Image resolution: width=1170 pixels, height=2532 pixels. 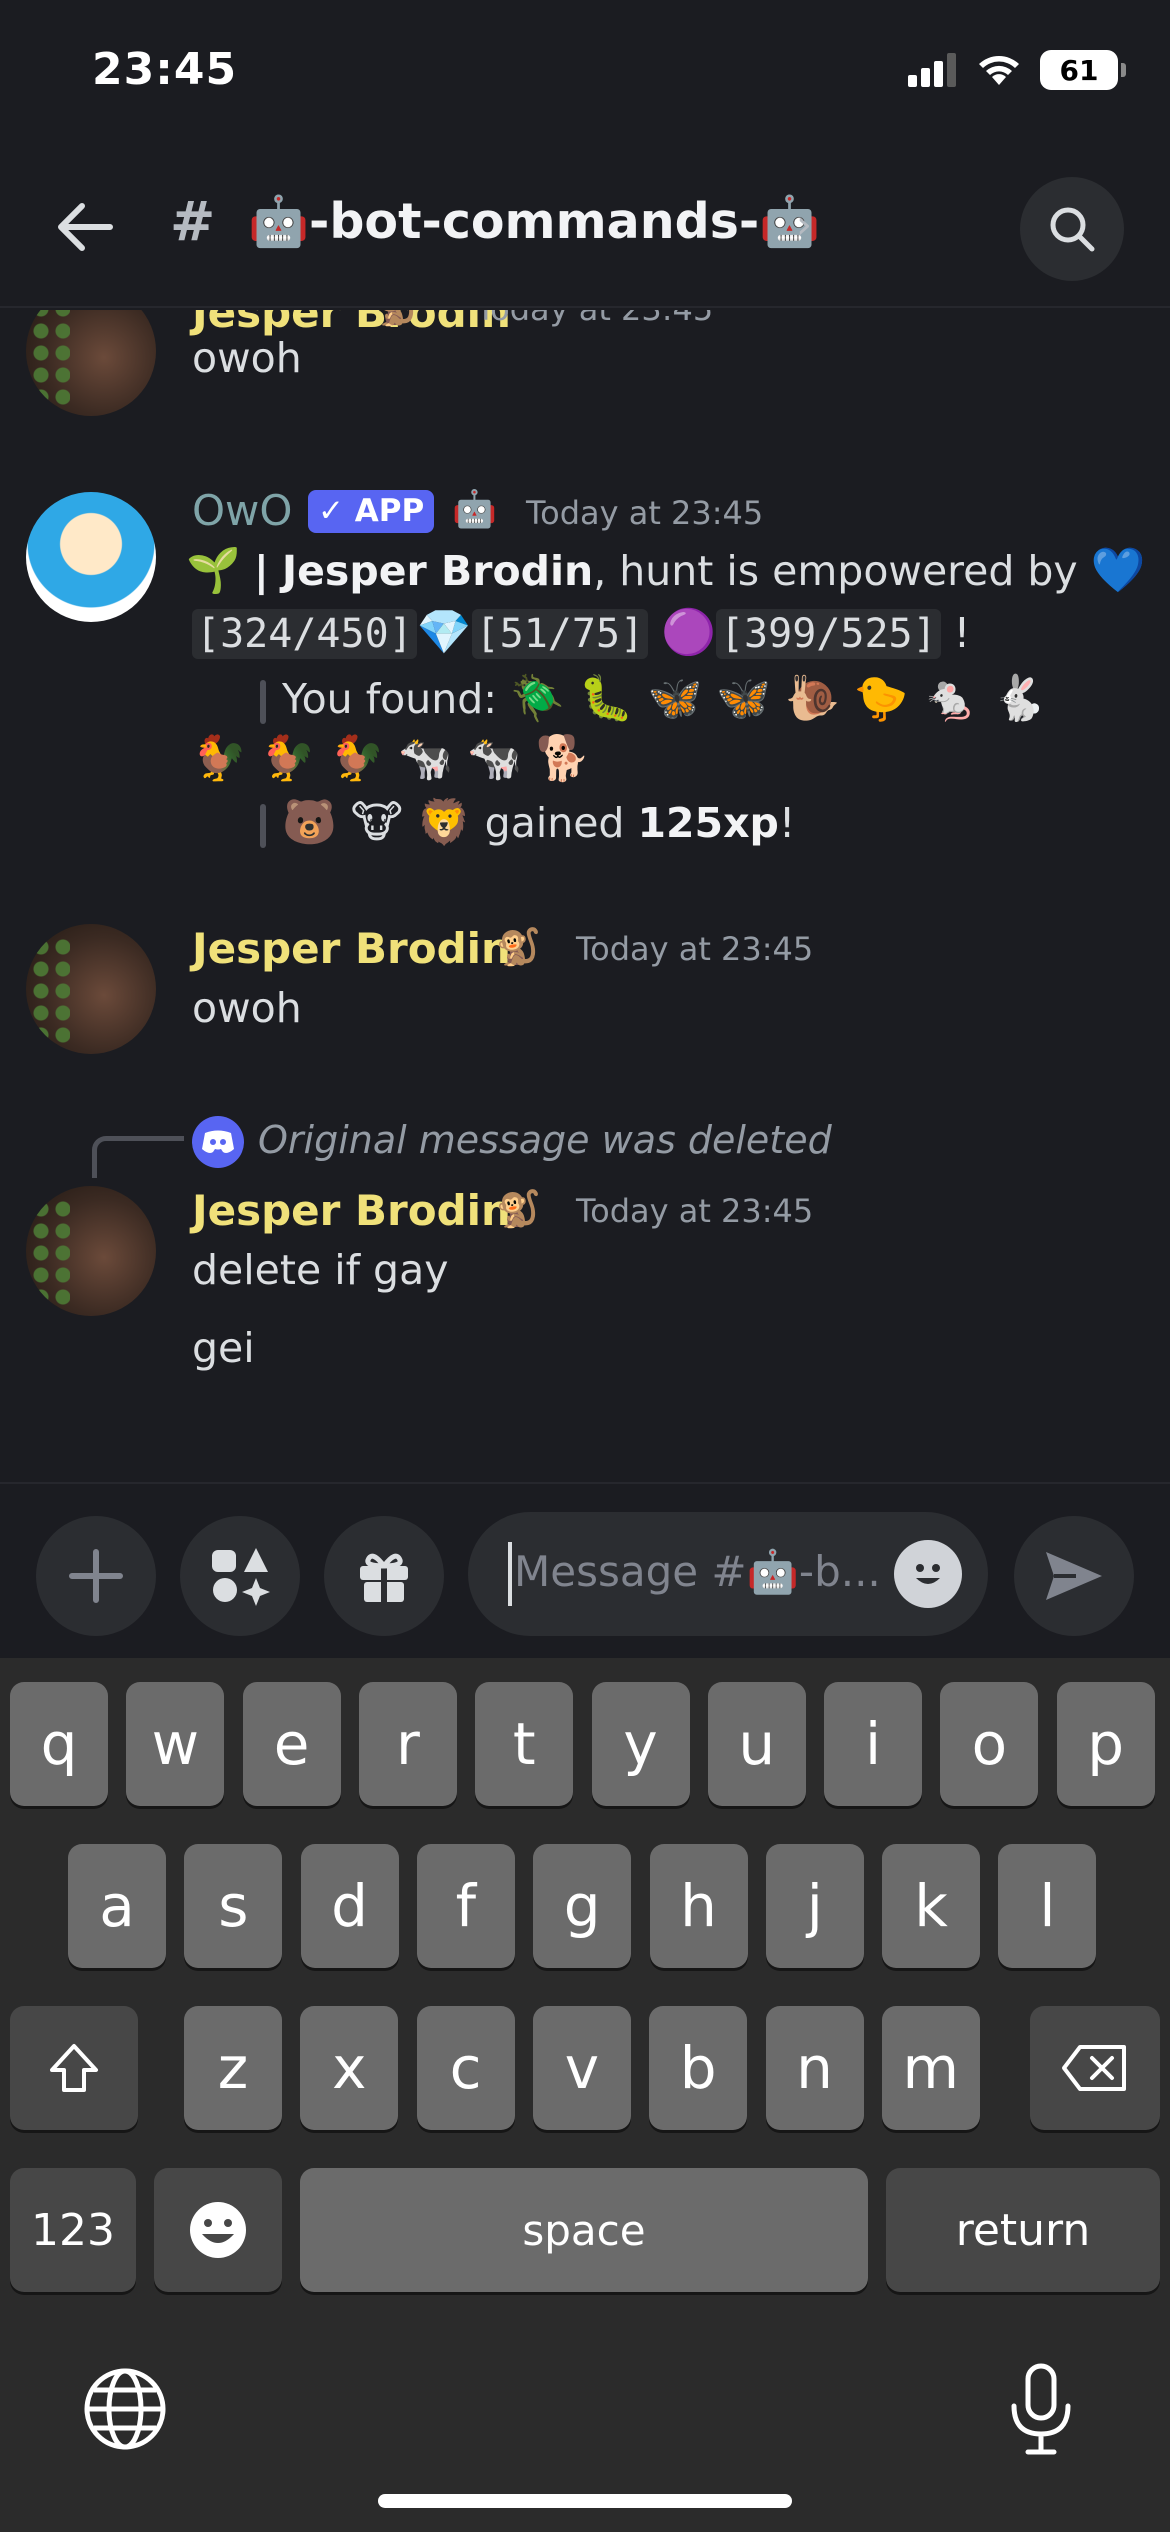 I want to click on arrow-left-icon, so click(x=85, y=227).